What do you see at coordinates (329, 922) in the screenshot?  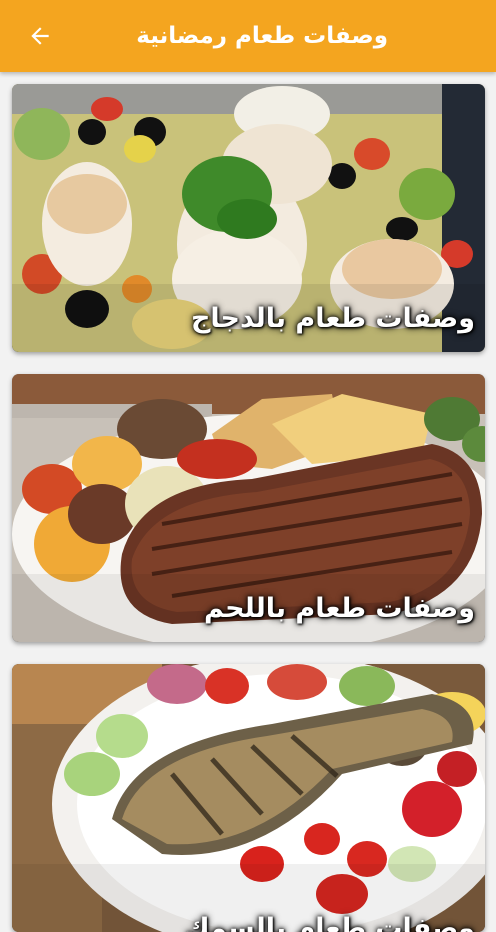 I see `card-label: وصفات طعام بالسمك` at bounding box center [329, 922].